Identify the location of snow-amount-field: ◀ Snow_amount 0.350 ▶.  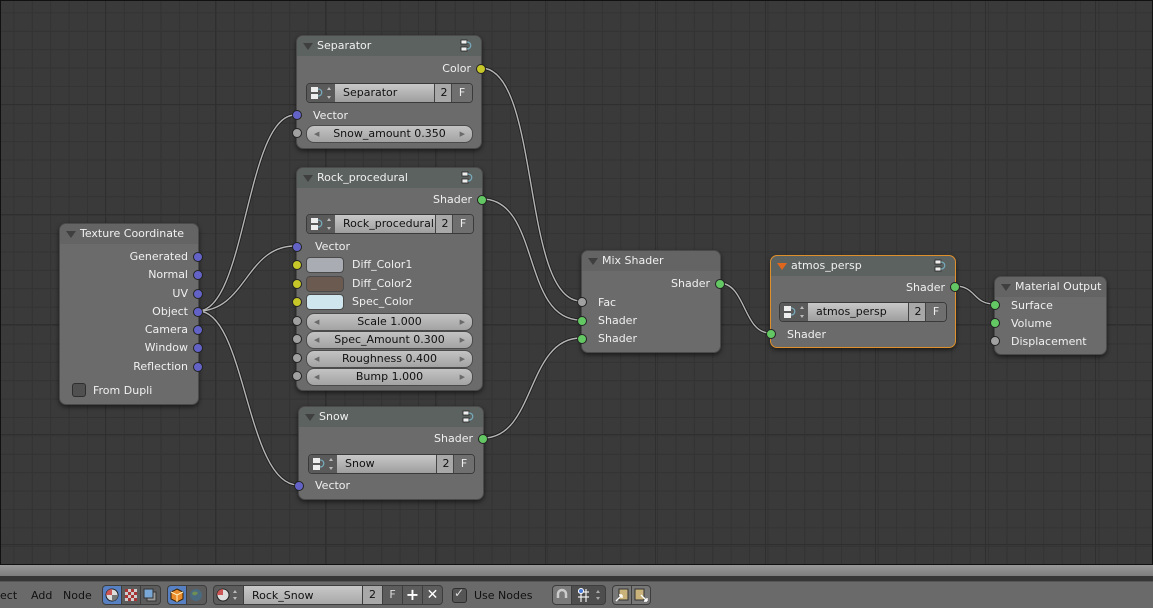
(389, 134).